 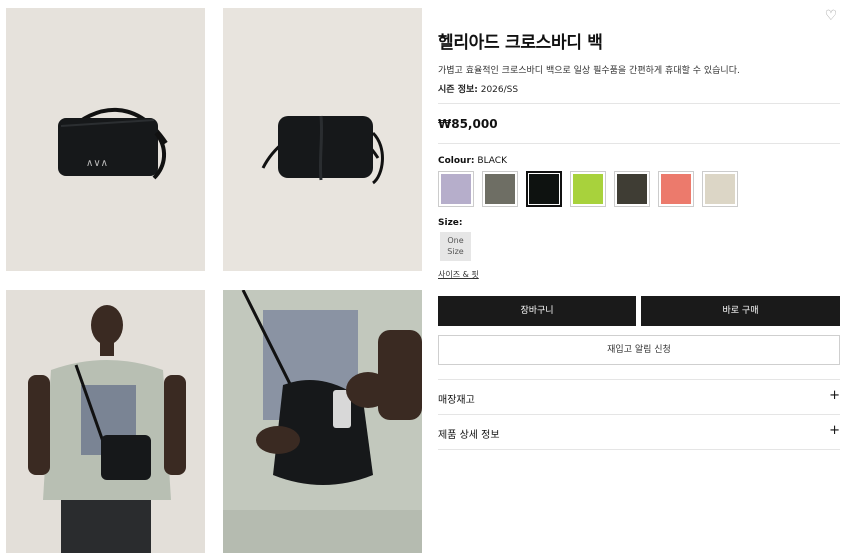 I want to click on product-title: 헬리아드 크로스바디 백, so click(x=520, y=43).